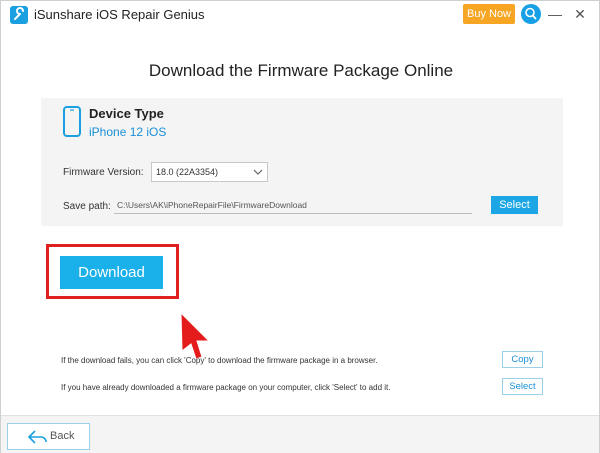  Describe the element at coordinates (48, 436) in the screenshot. I see `back-button: Back` at that location.